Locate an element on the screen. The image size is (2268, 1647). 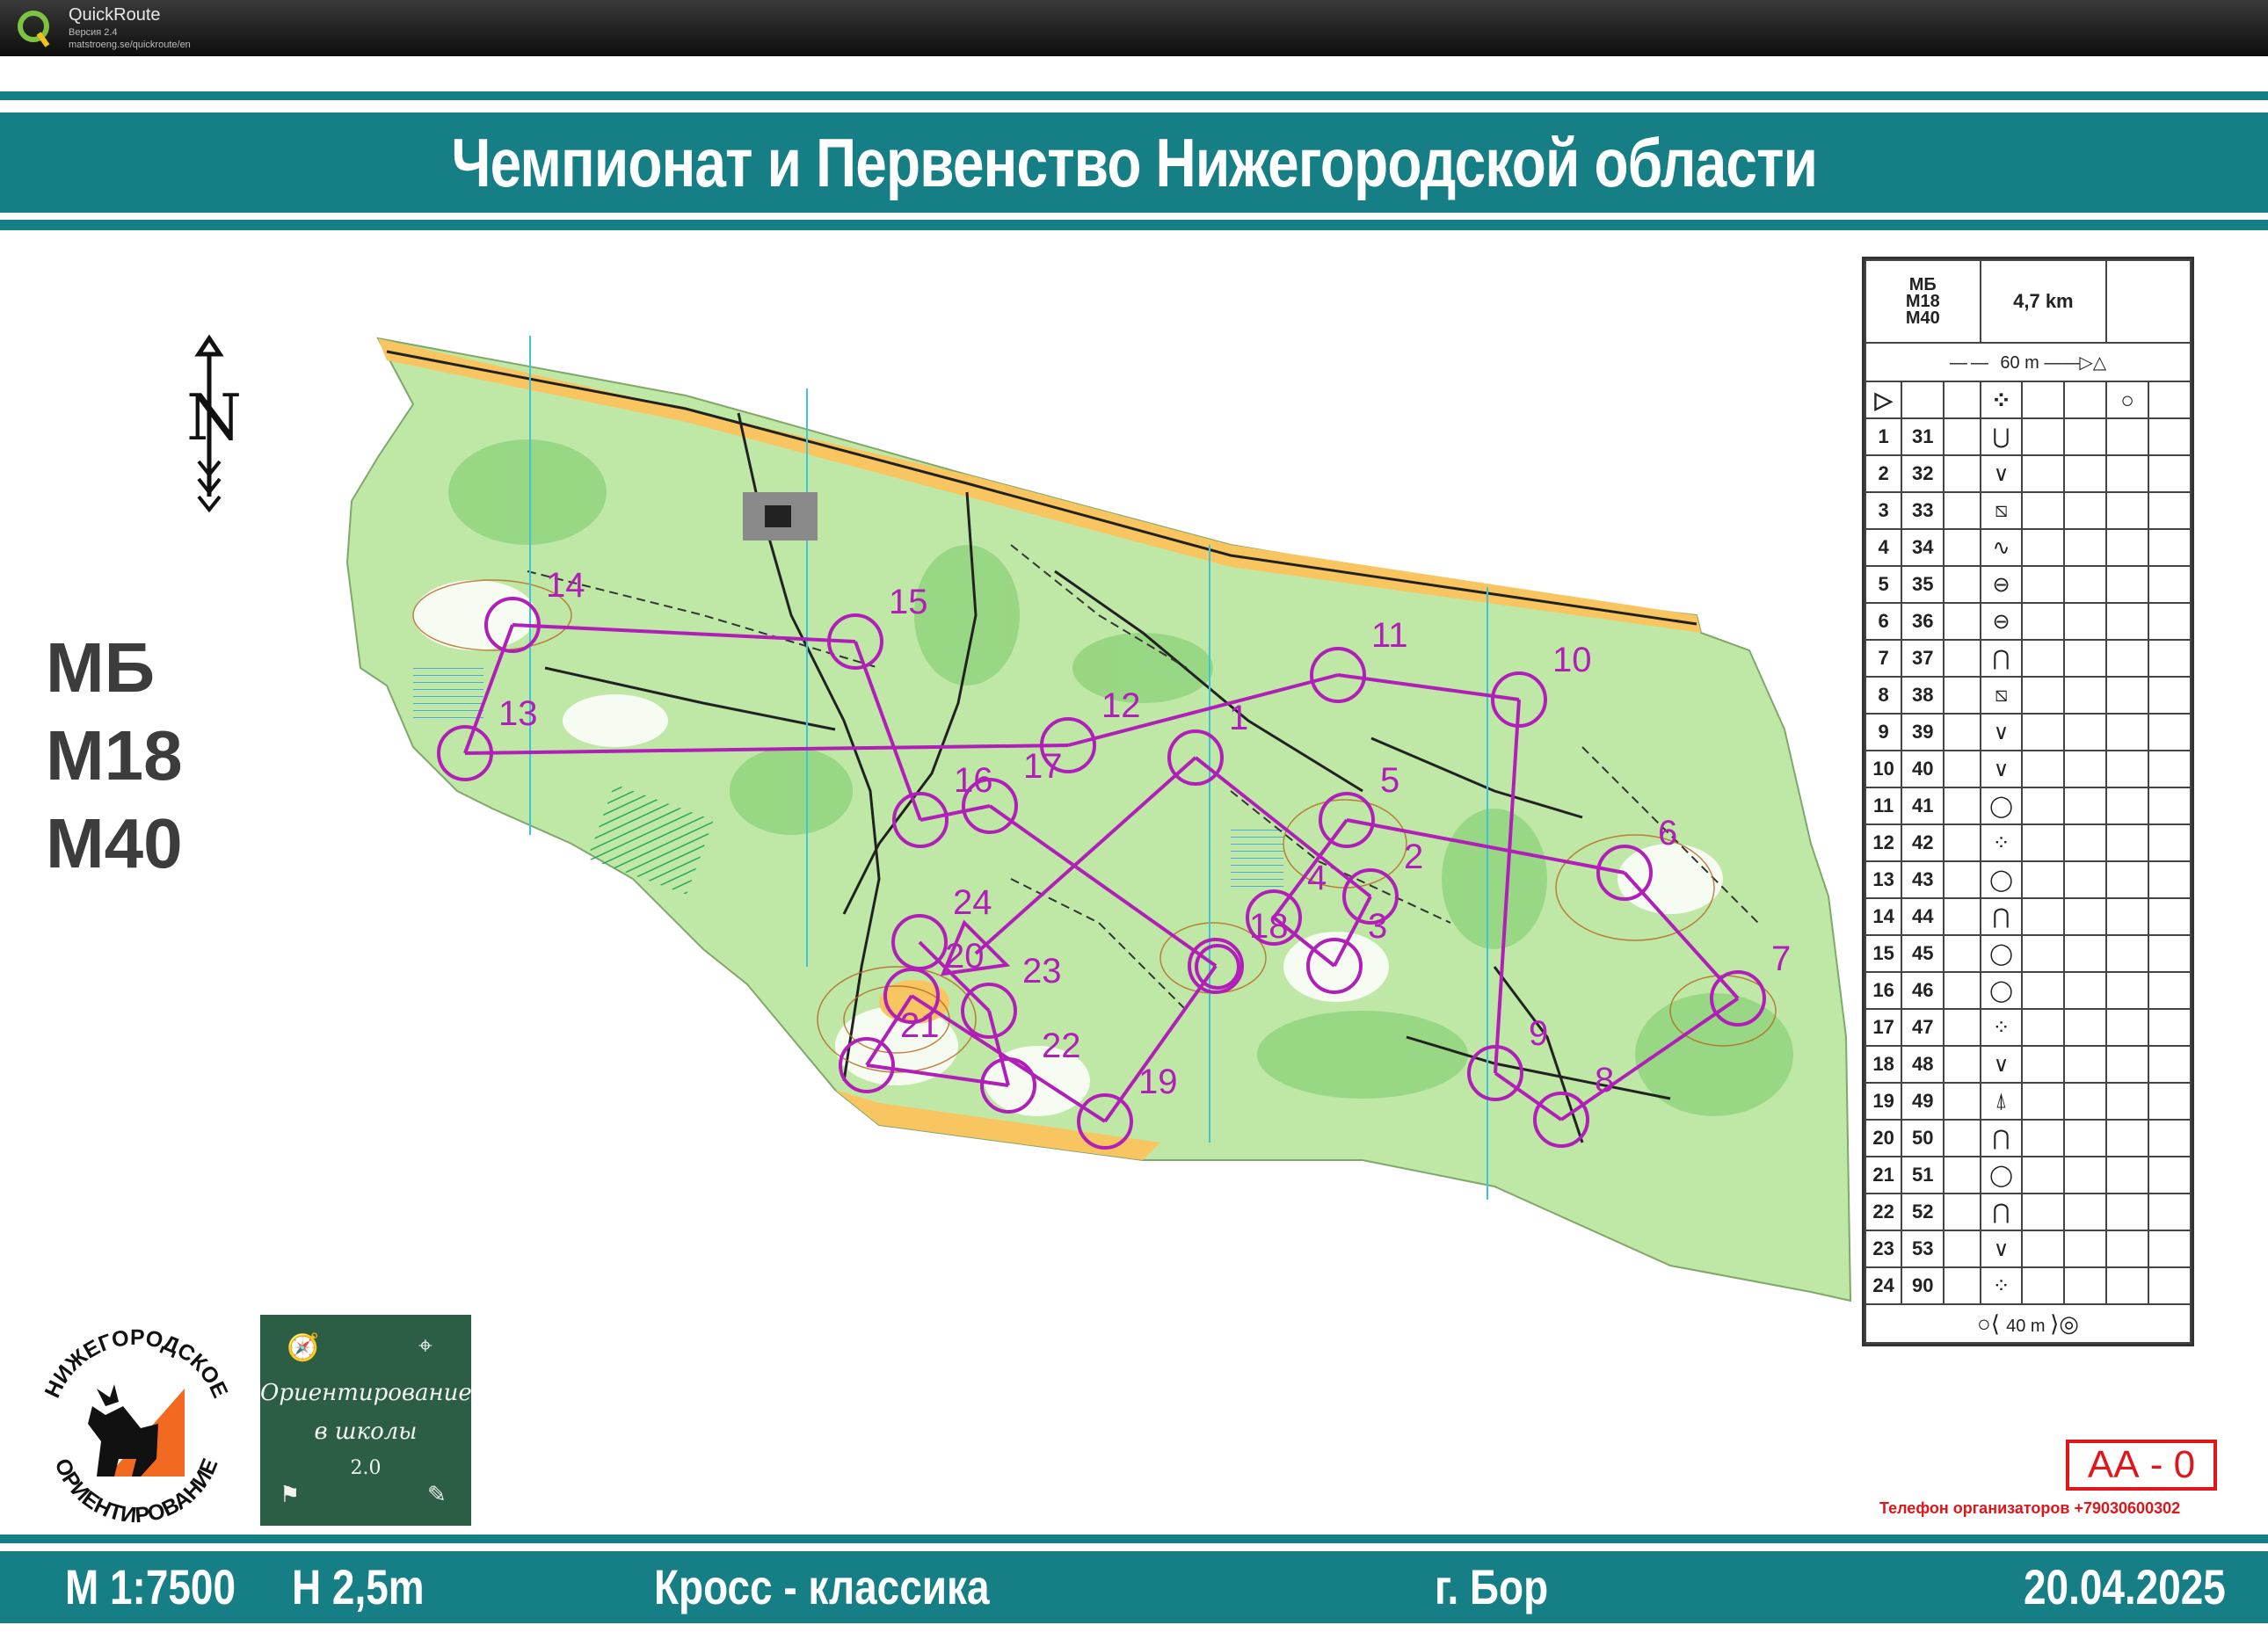
cd-control-number: 1 is located at coordinates (1884, 436).